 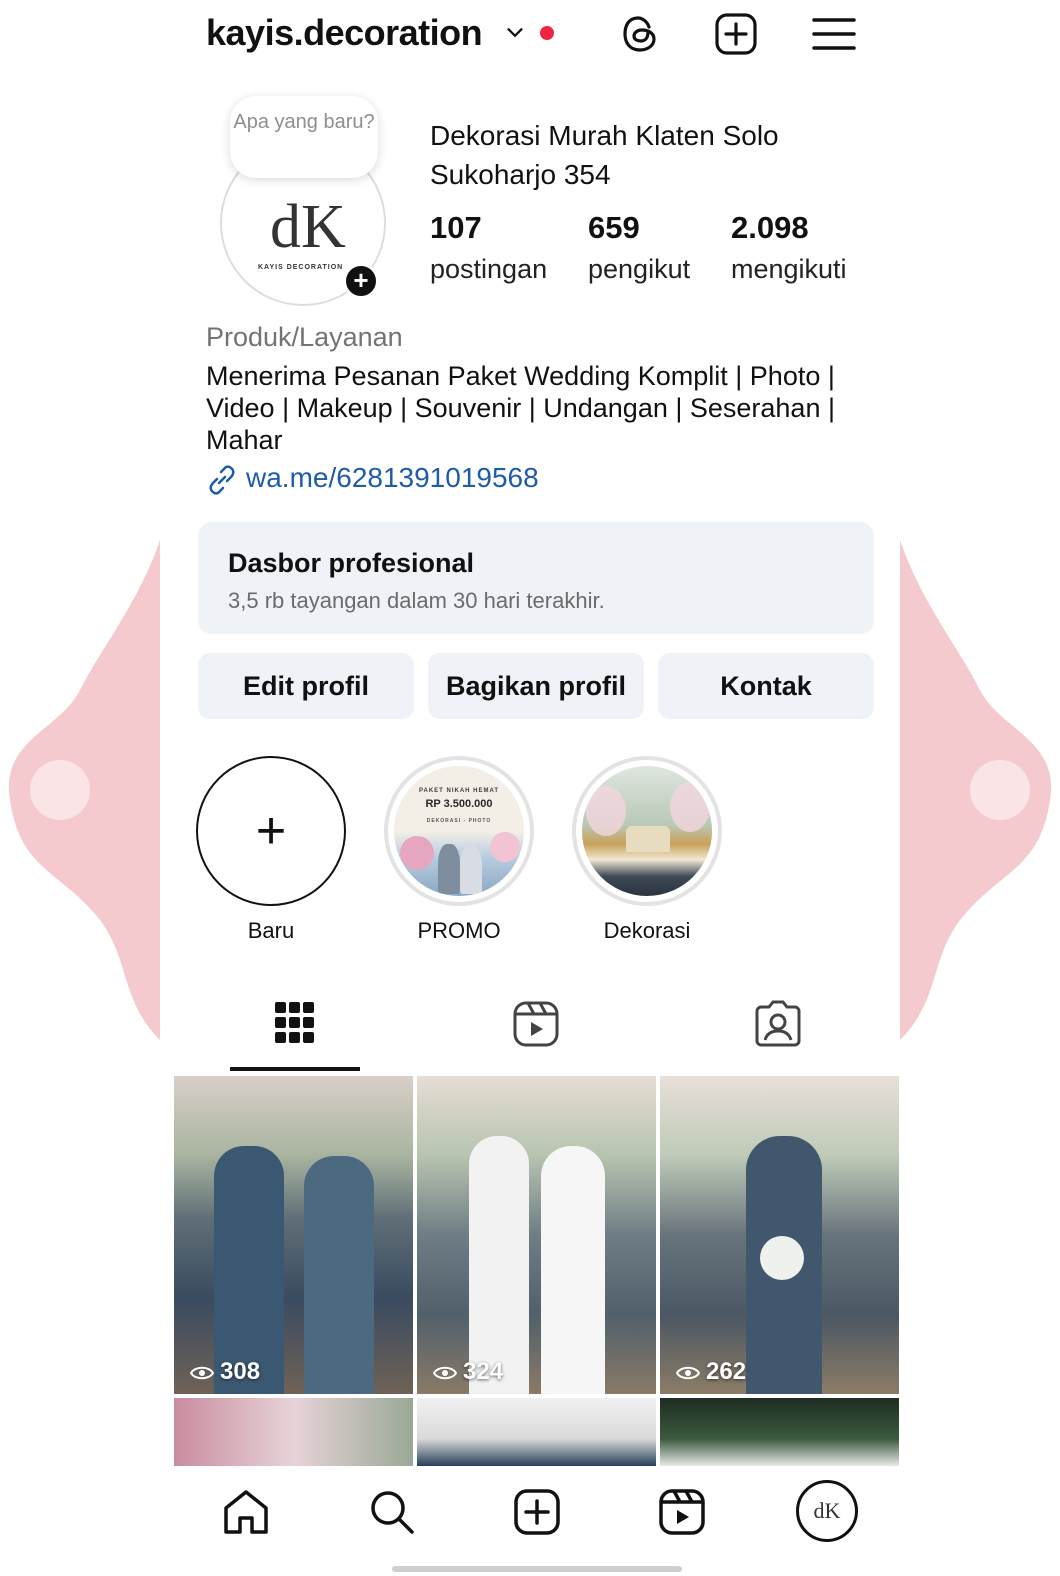 I want to click on highlight-new-circle: +, so click(x=271, y=831).